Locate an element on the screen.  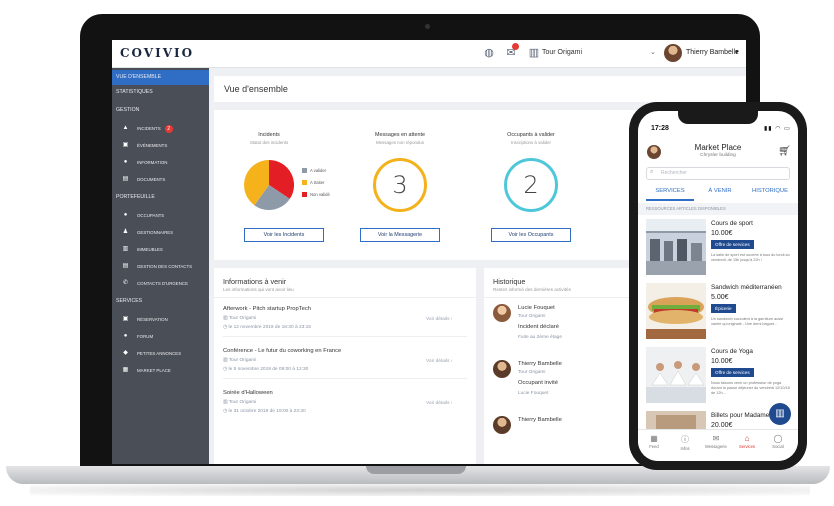
event-location: ▥ Tour Origami is located at coordinates (240, 318).